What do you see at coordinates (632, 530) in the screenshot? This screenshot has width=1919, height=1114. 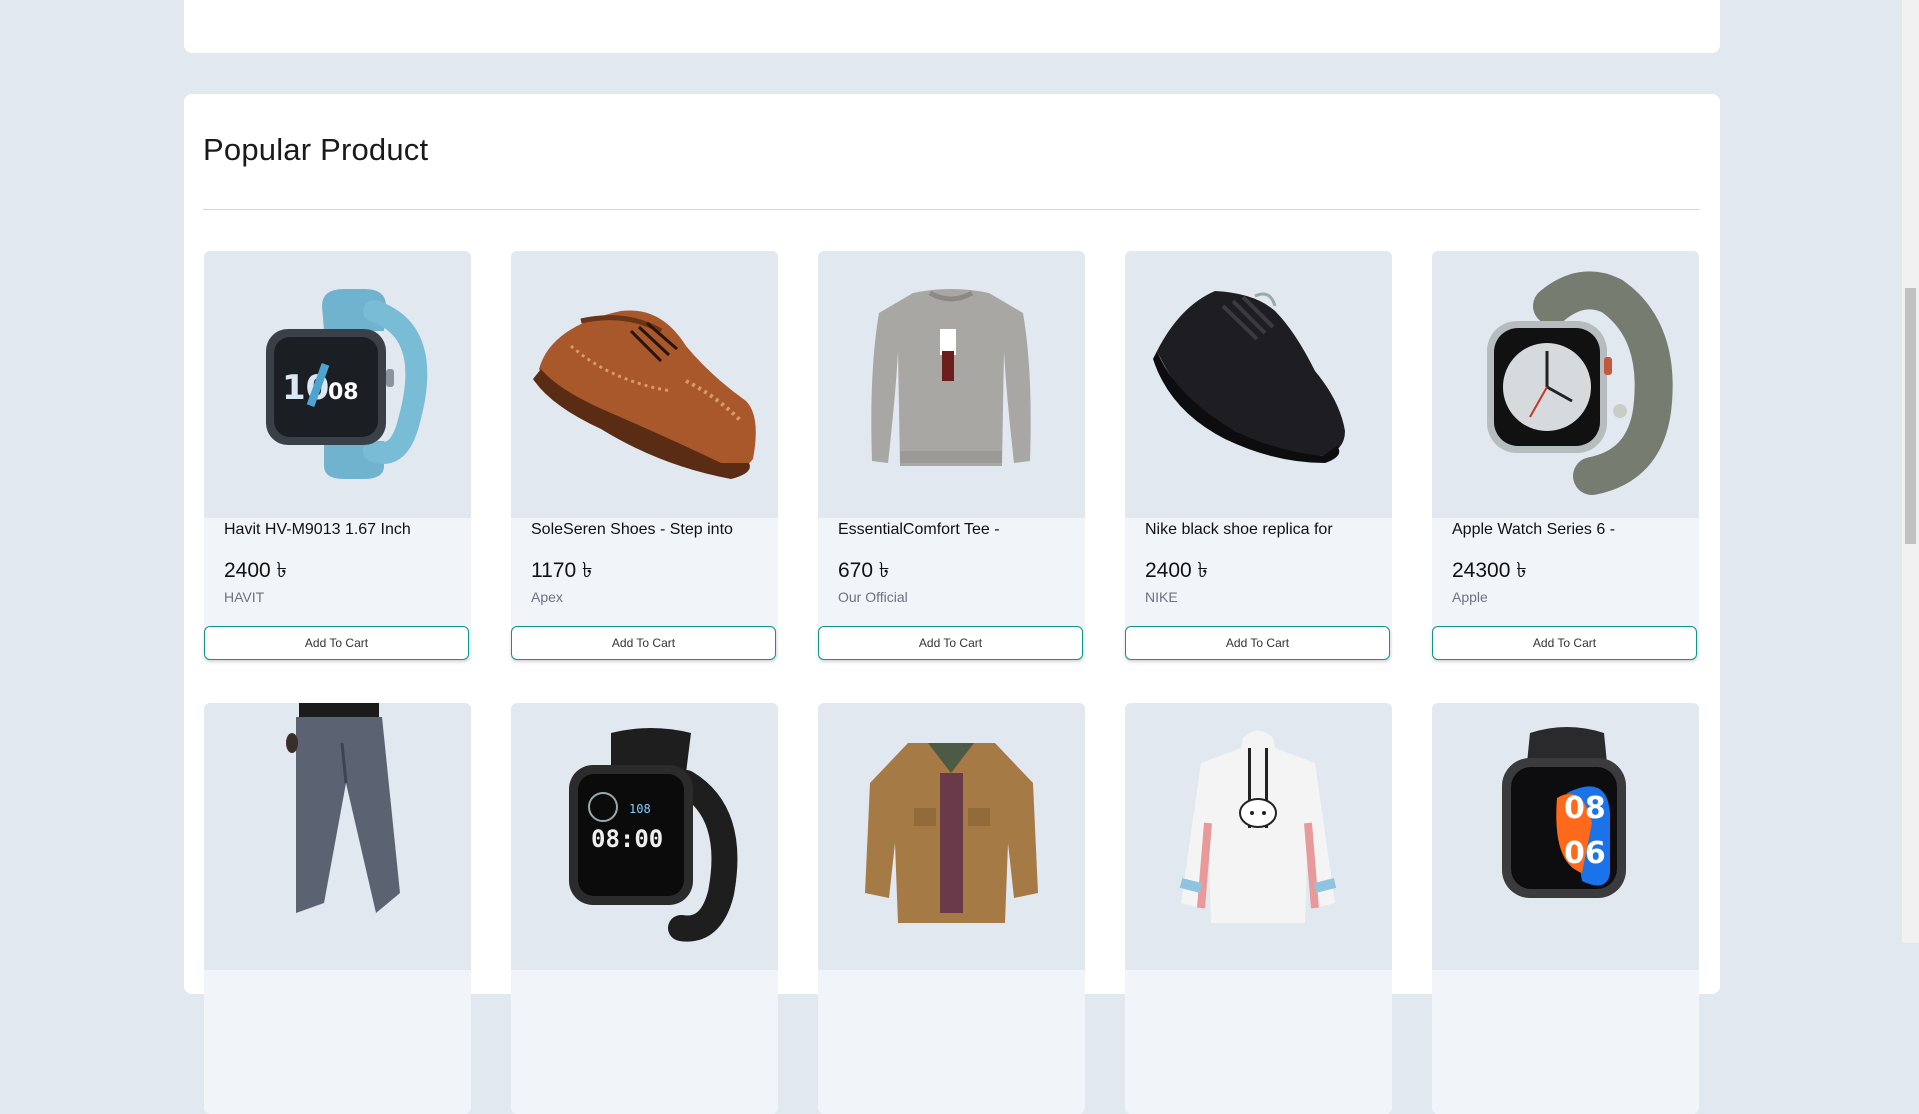 I see `product-title: SoleSeren Shoes - Step into` at bounding box center [632, 530].